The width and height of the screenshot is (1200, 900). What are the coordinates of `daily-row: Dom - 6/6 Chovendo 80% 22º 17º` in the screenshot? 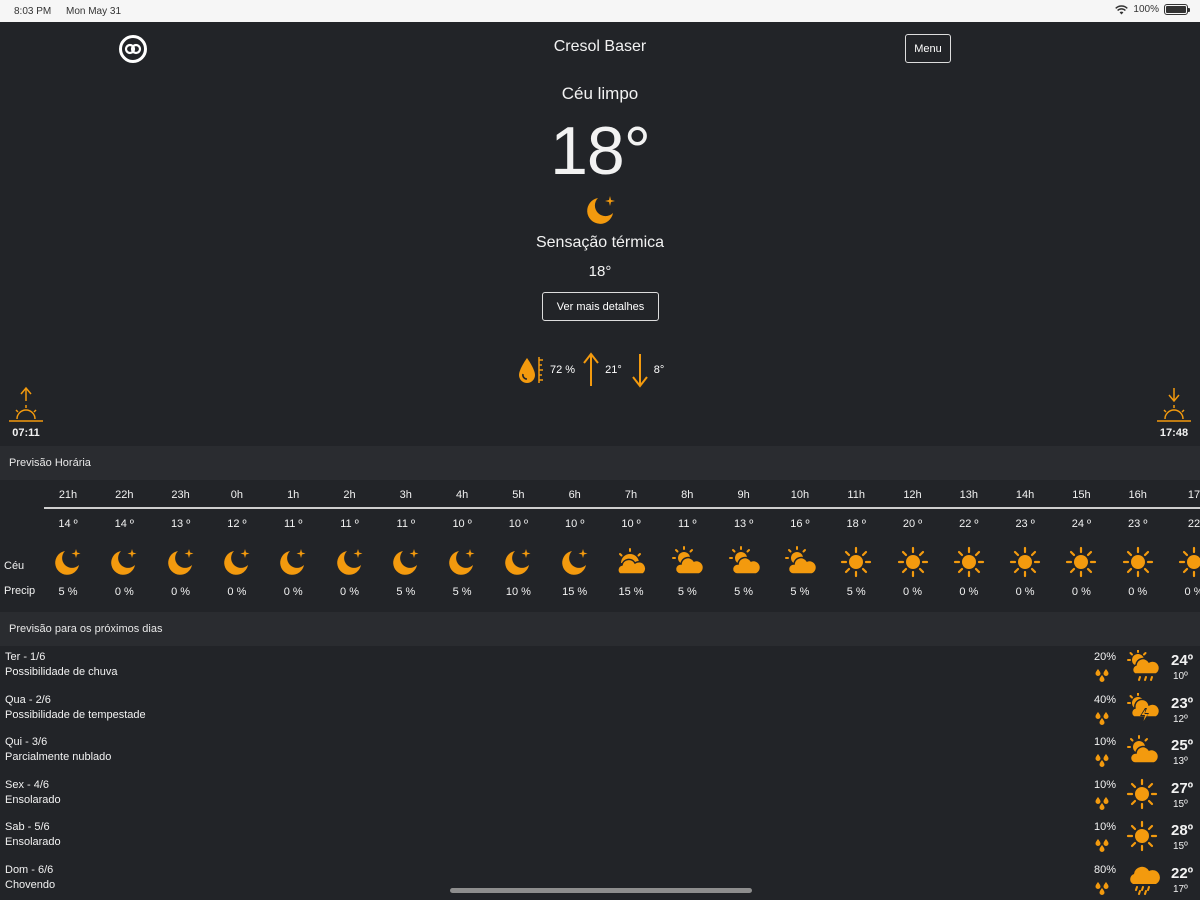 It's located at (600, 879).